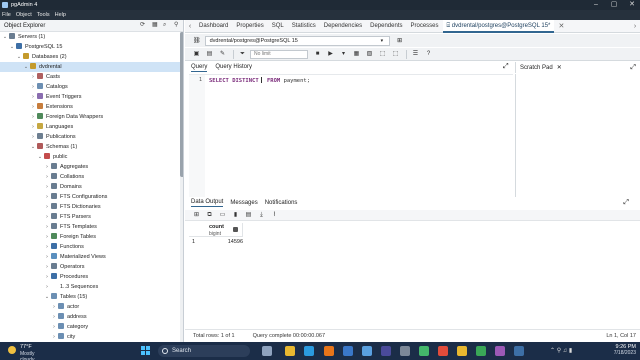  What do you see at coordinates (24, 15) in the screenshot?
I see `menu-object: Object` at bounding box center [24, 15].